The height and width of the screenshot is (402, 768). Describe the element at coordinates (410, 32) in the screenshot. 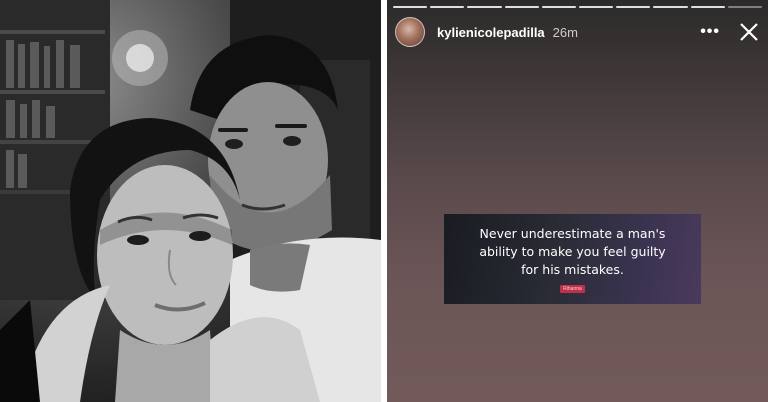

I see `avatar` at that location.